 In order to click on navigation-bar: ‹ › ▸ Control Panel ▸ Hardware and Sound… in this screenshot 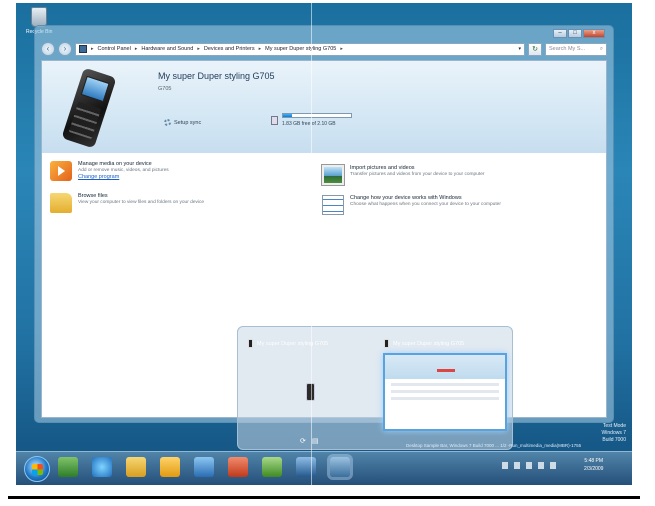, I will do `click(324, 49)`.